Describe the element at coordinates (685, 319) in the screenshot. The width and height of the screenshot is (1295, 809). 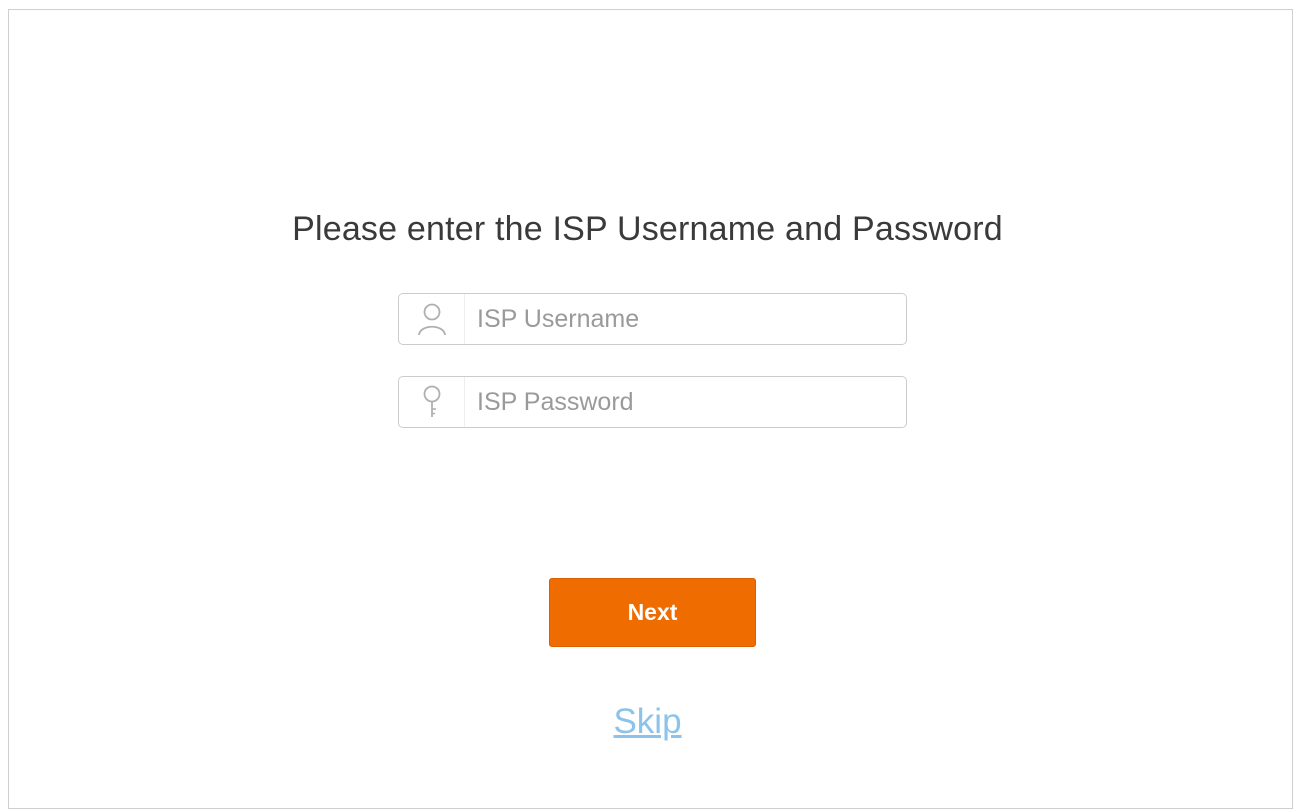
I see `username-input` at that location.